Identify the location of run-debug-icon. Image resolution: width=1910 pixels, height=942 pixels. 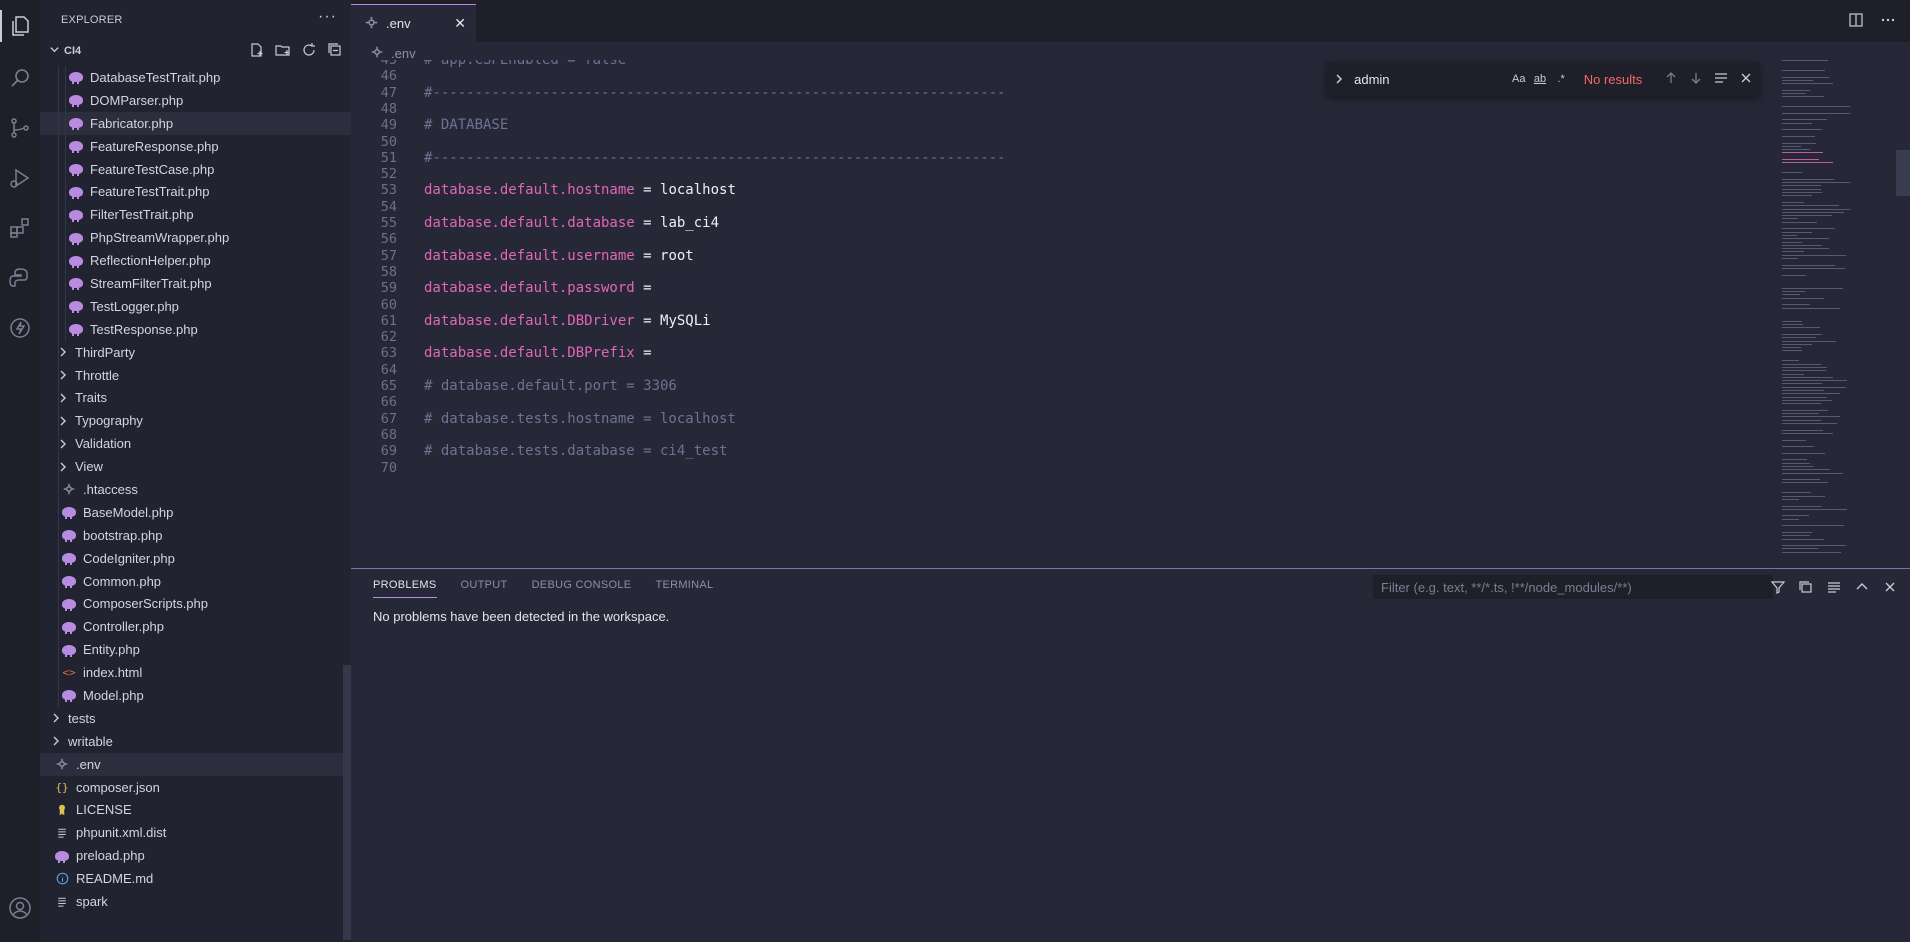
(20, 178).